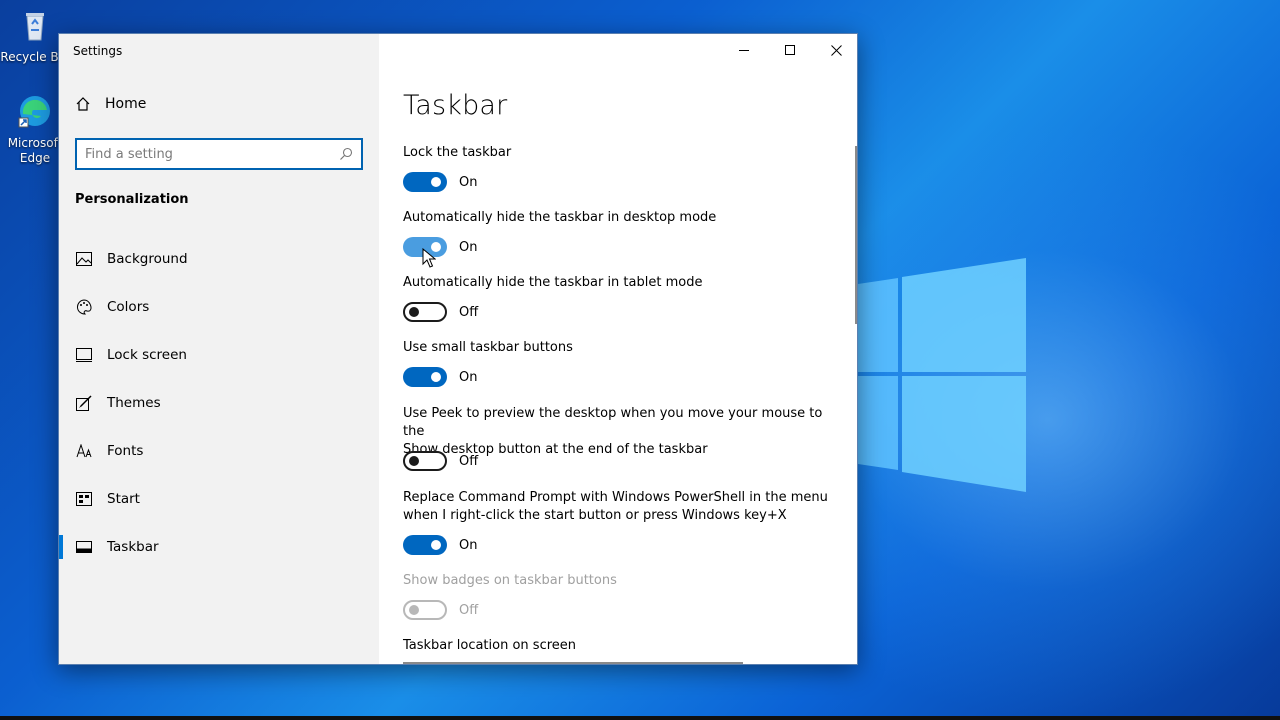  I want to click on nav-home-label: Home, so click(126, 104).